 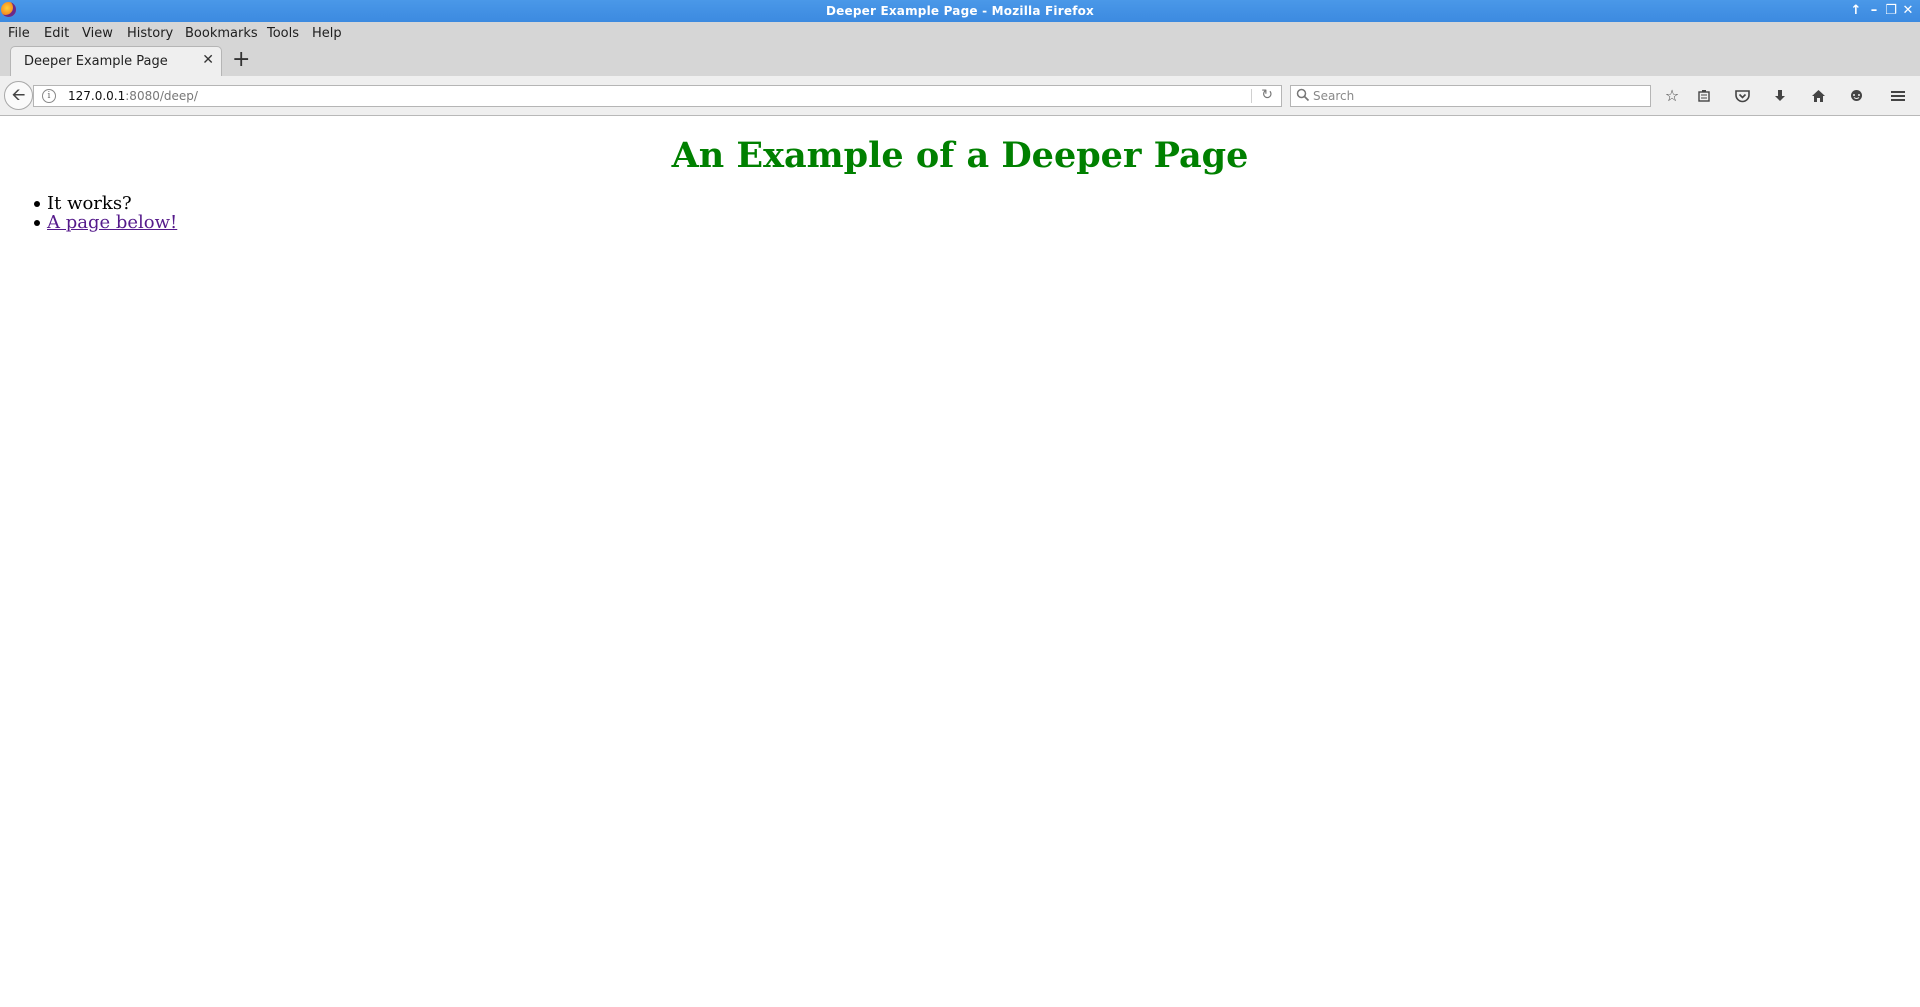 I want to click on search-input, so click(x=1473, y=96).